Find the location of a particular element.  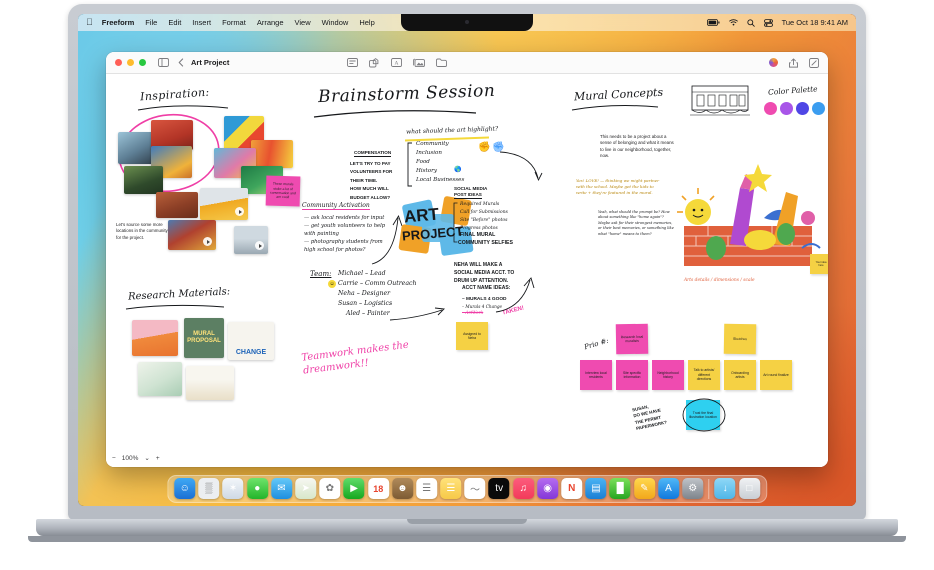

close-button is located at coordinates (118, 62).